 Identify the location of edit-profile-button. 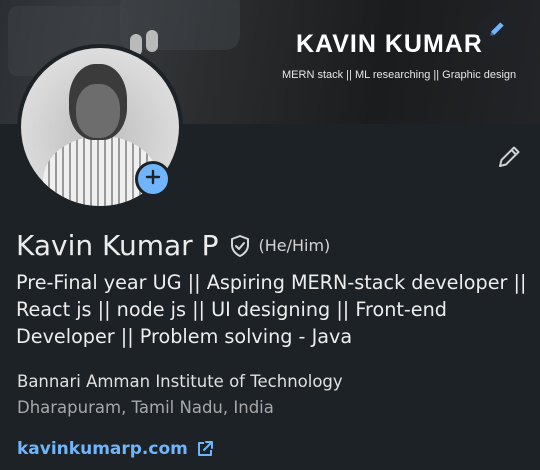
(509, 159).